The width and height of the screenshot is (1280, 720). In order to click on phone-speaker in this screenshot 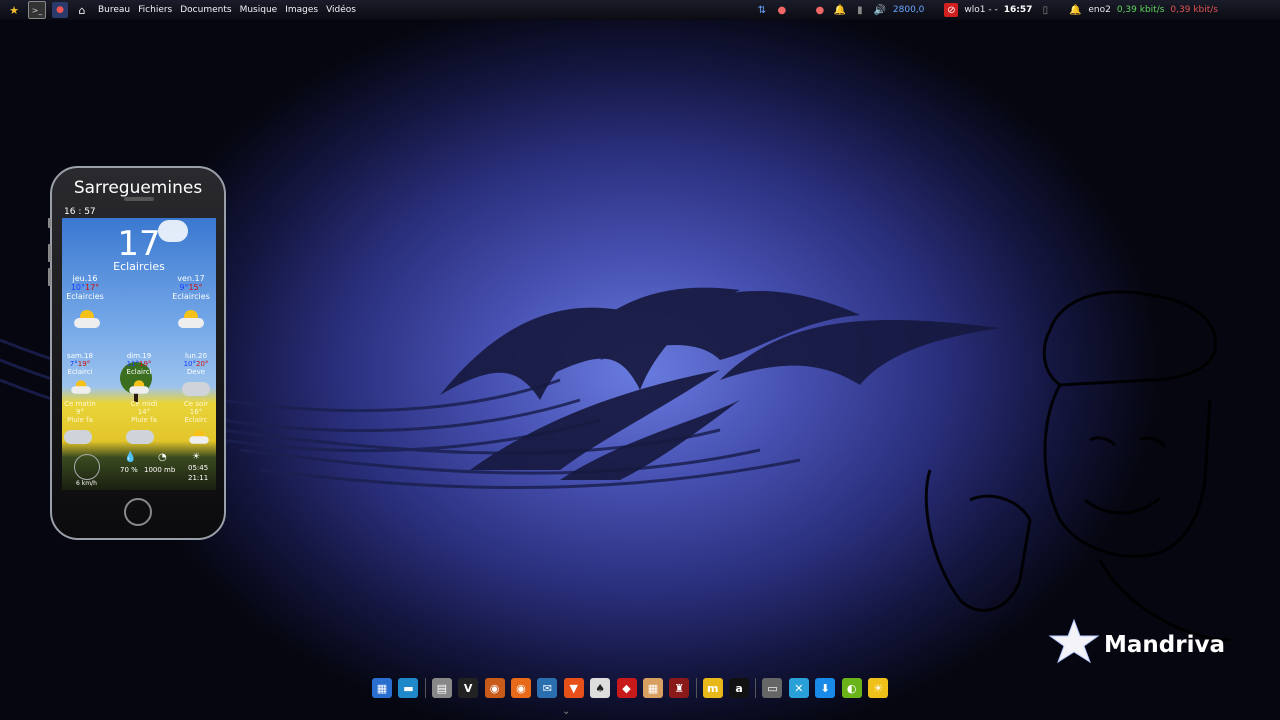, I will do `click(139, 199)`.